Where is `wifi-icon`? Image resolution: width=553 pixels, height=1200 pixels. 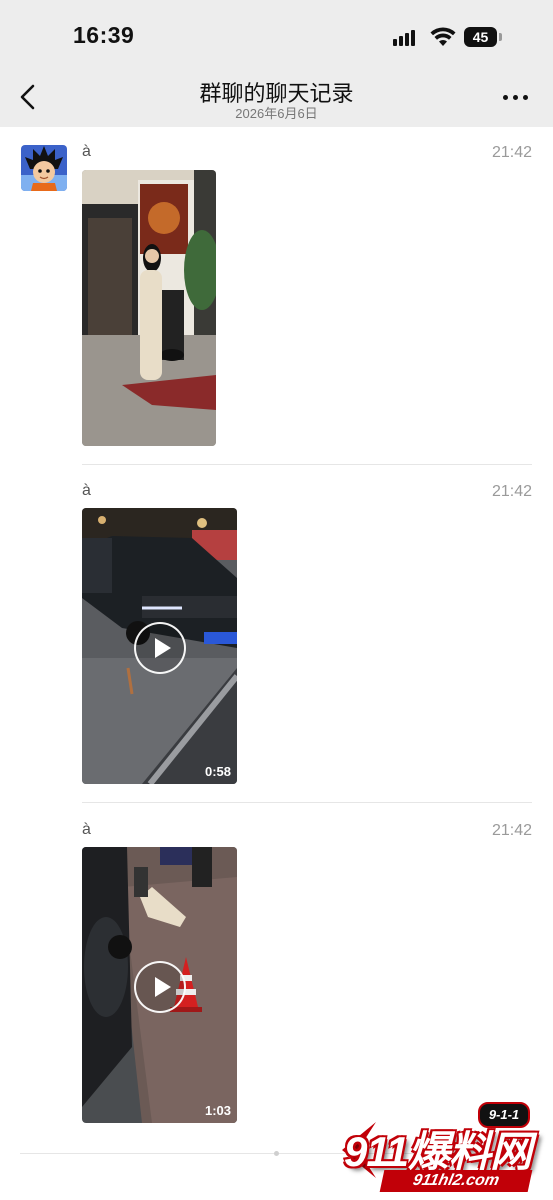 wifi-icon is located at coordinates (443, 36).